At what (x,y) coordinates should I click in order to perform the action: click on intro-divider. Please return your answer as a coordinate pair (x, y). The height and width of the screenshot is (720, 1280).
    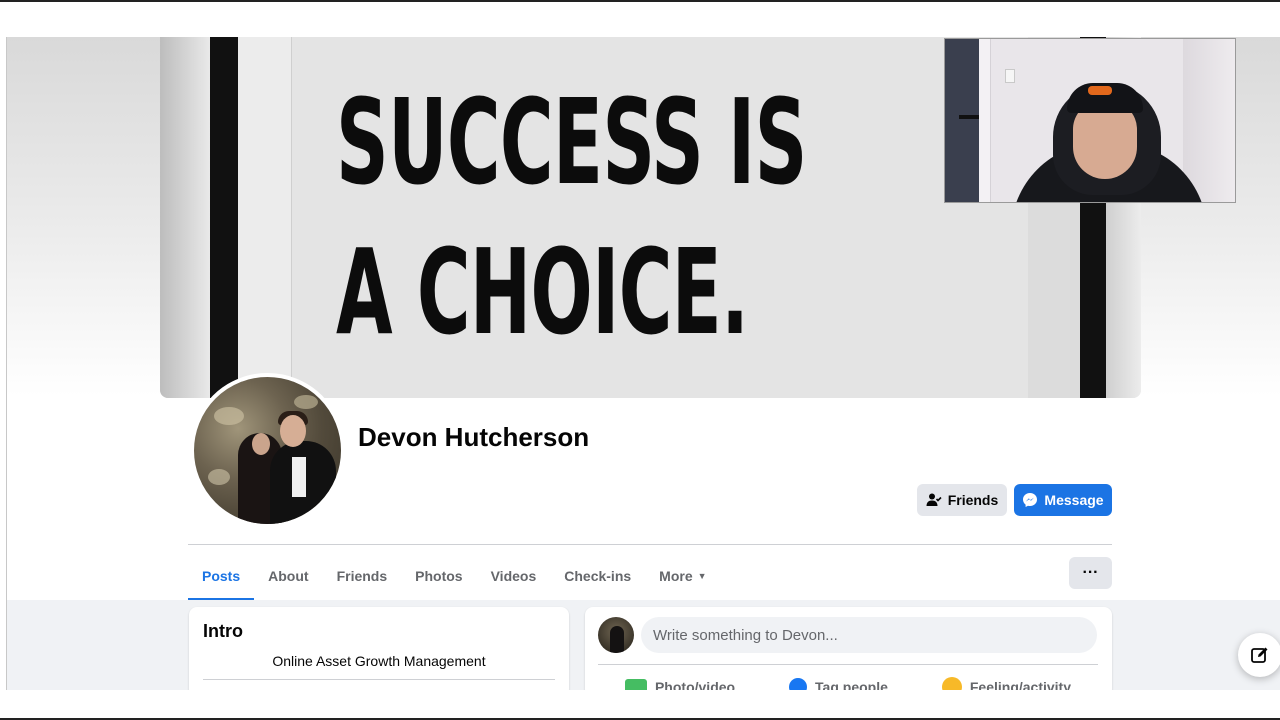
    Looking at the image, I should click on (379, 679).